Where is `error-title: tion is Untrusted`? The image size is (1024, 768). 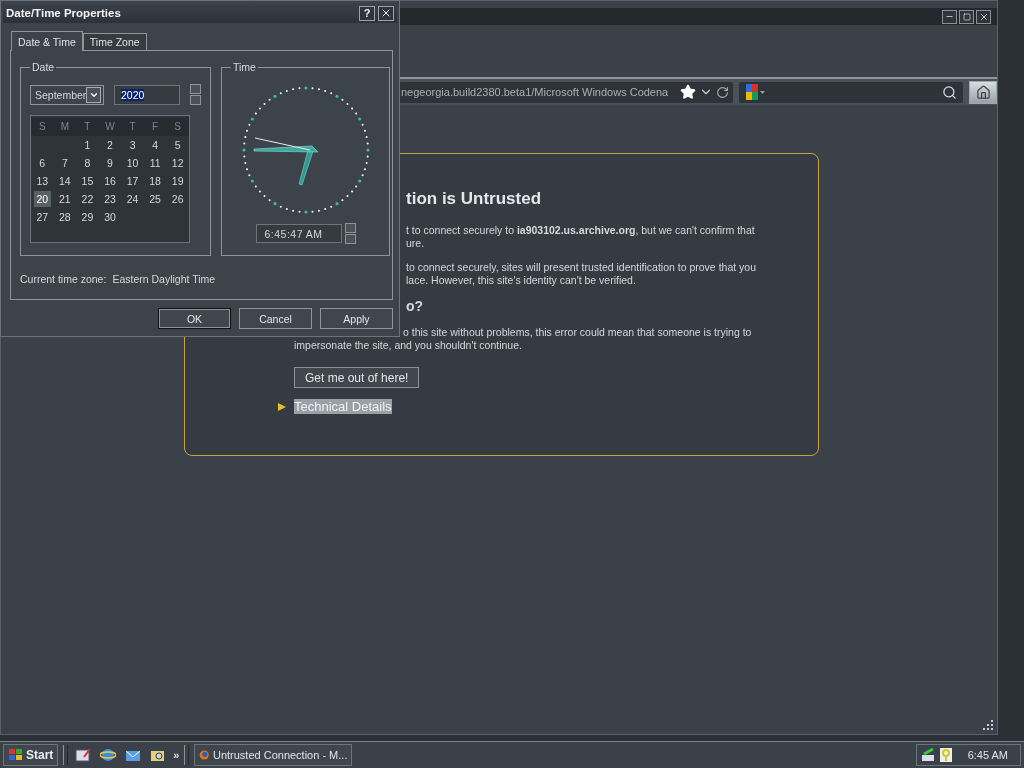
error-title: tion is Untrusted is located at coordinates (474, 199).